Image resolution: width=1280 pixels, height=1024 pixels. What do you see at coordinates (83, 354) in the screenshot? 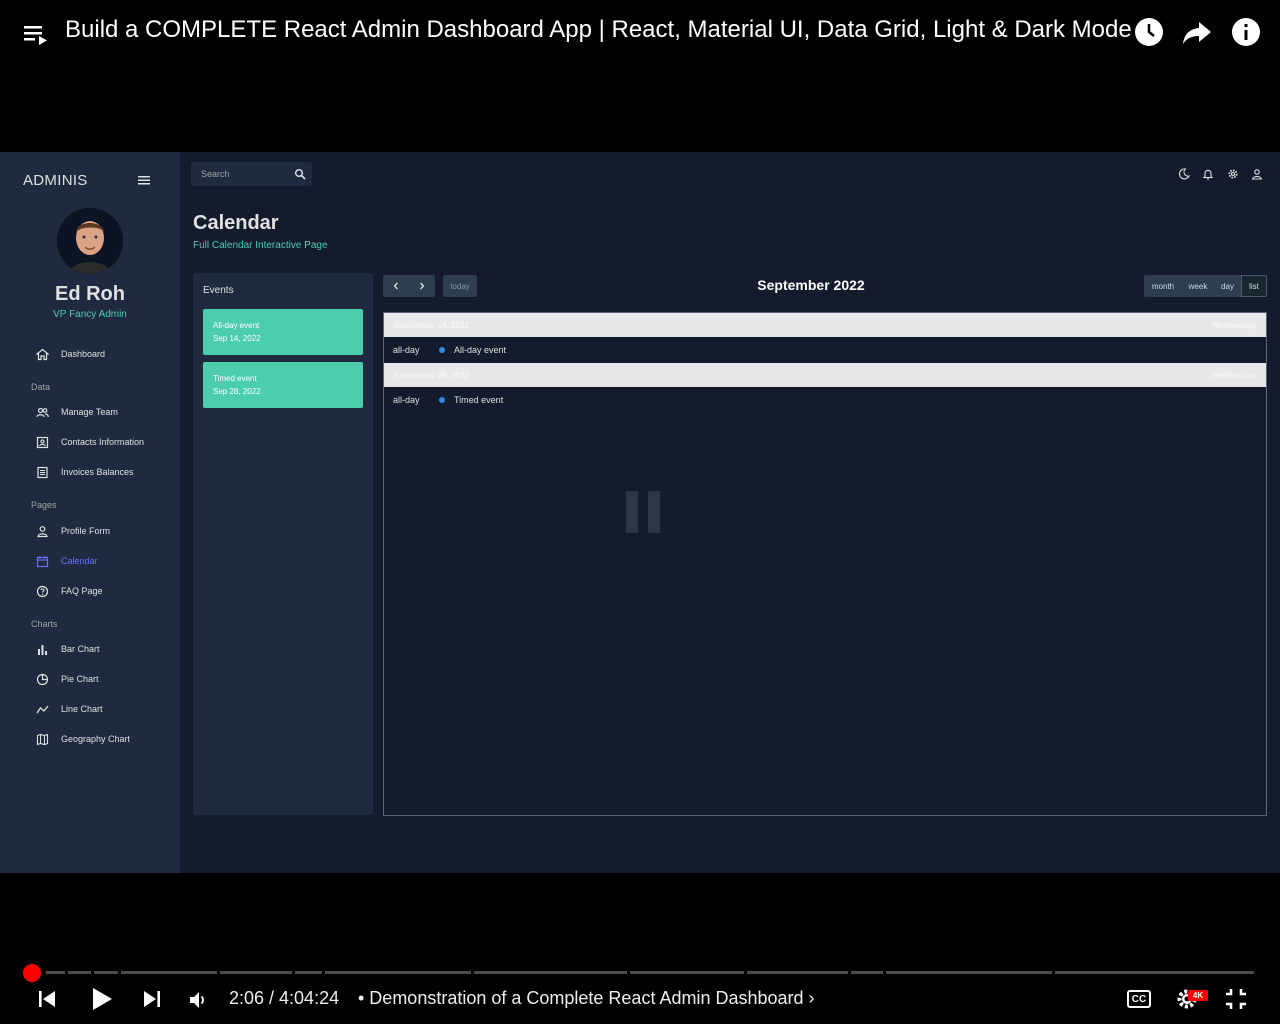
I see `sidebar-item-label: Dashboard` at bounding box center [83, 354].